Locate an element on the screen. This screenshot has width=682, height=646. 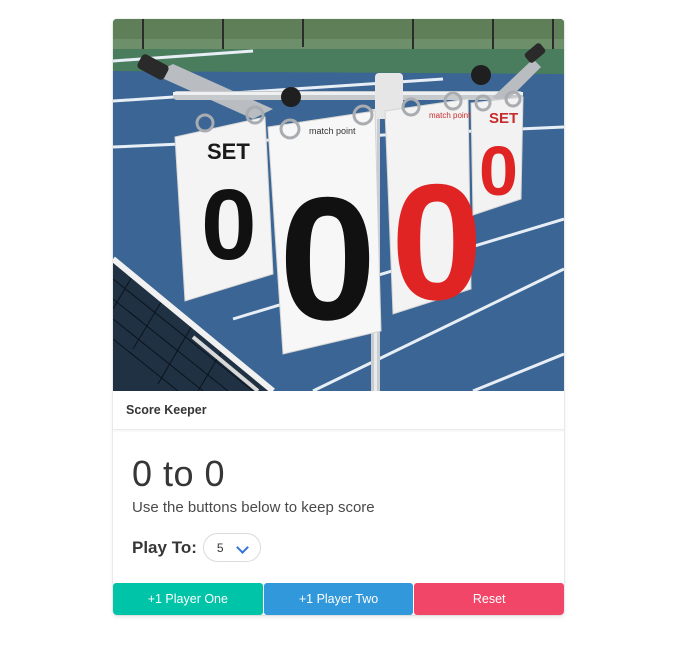
play-to-label: Play To: is located at coordinates (164, 547).